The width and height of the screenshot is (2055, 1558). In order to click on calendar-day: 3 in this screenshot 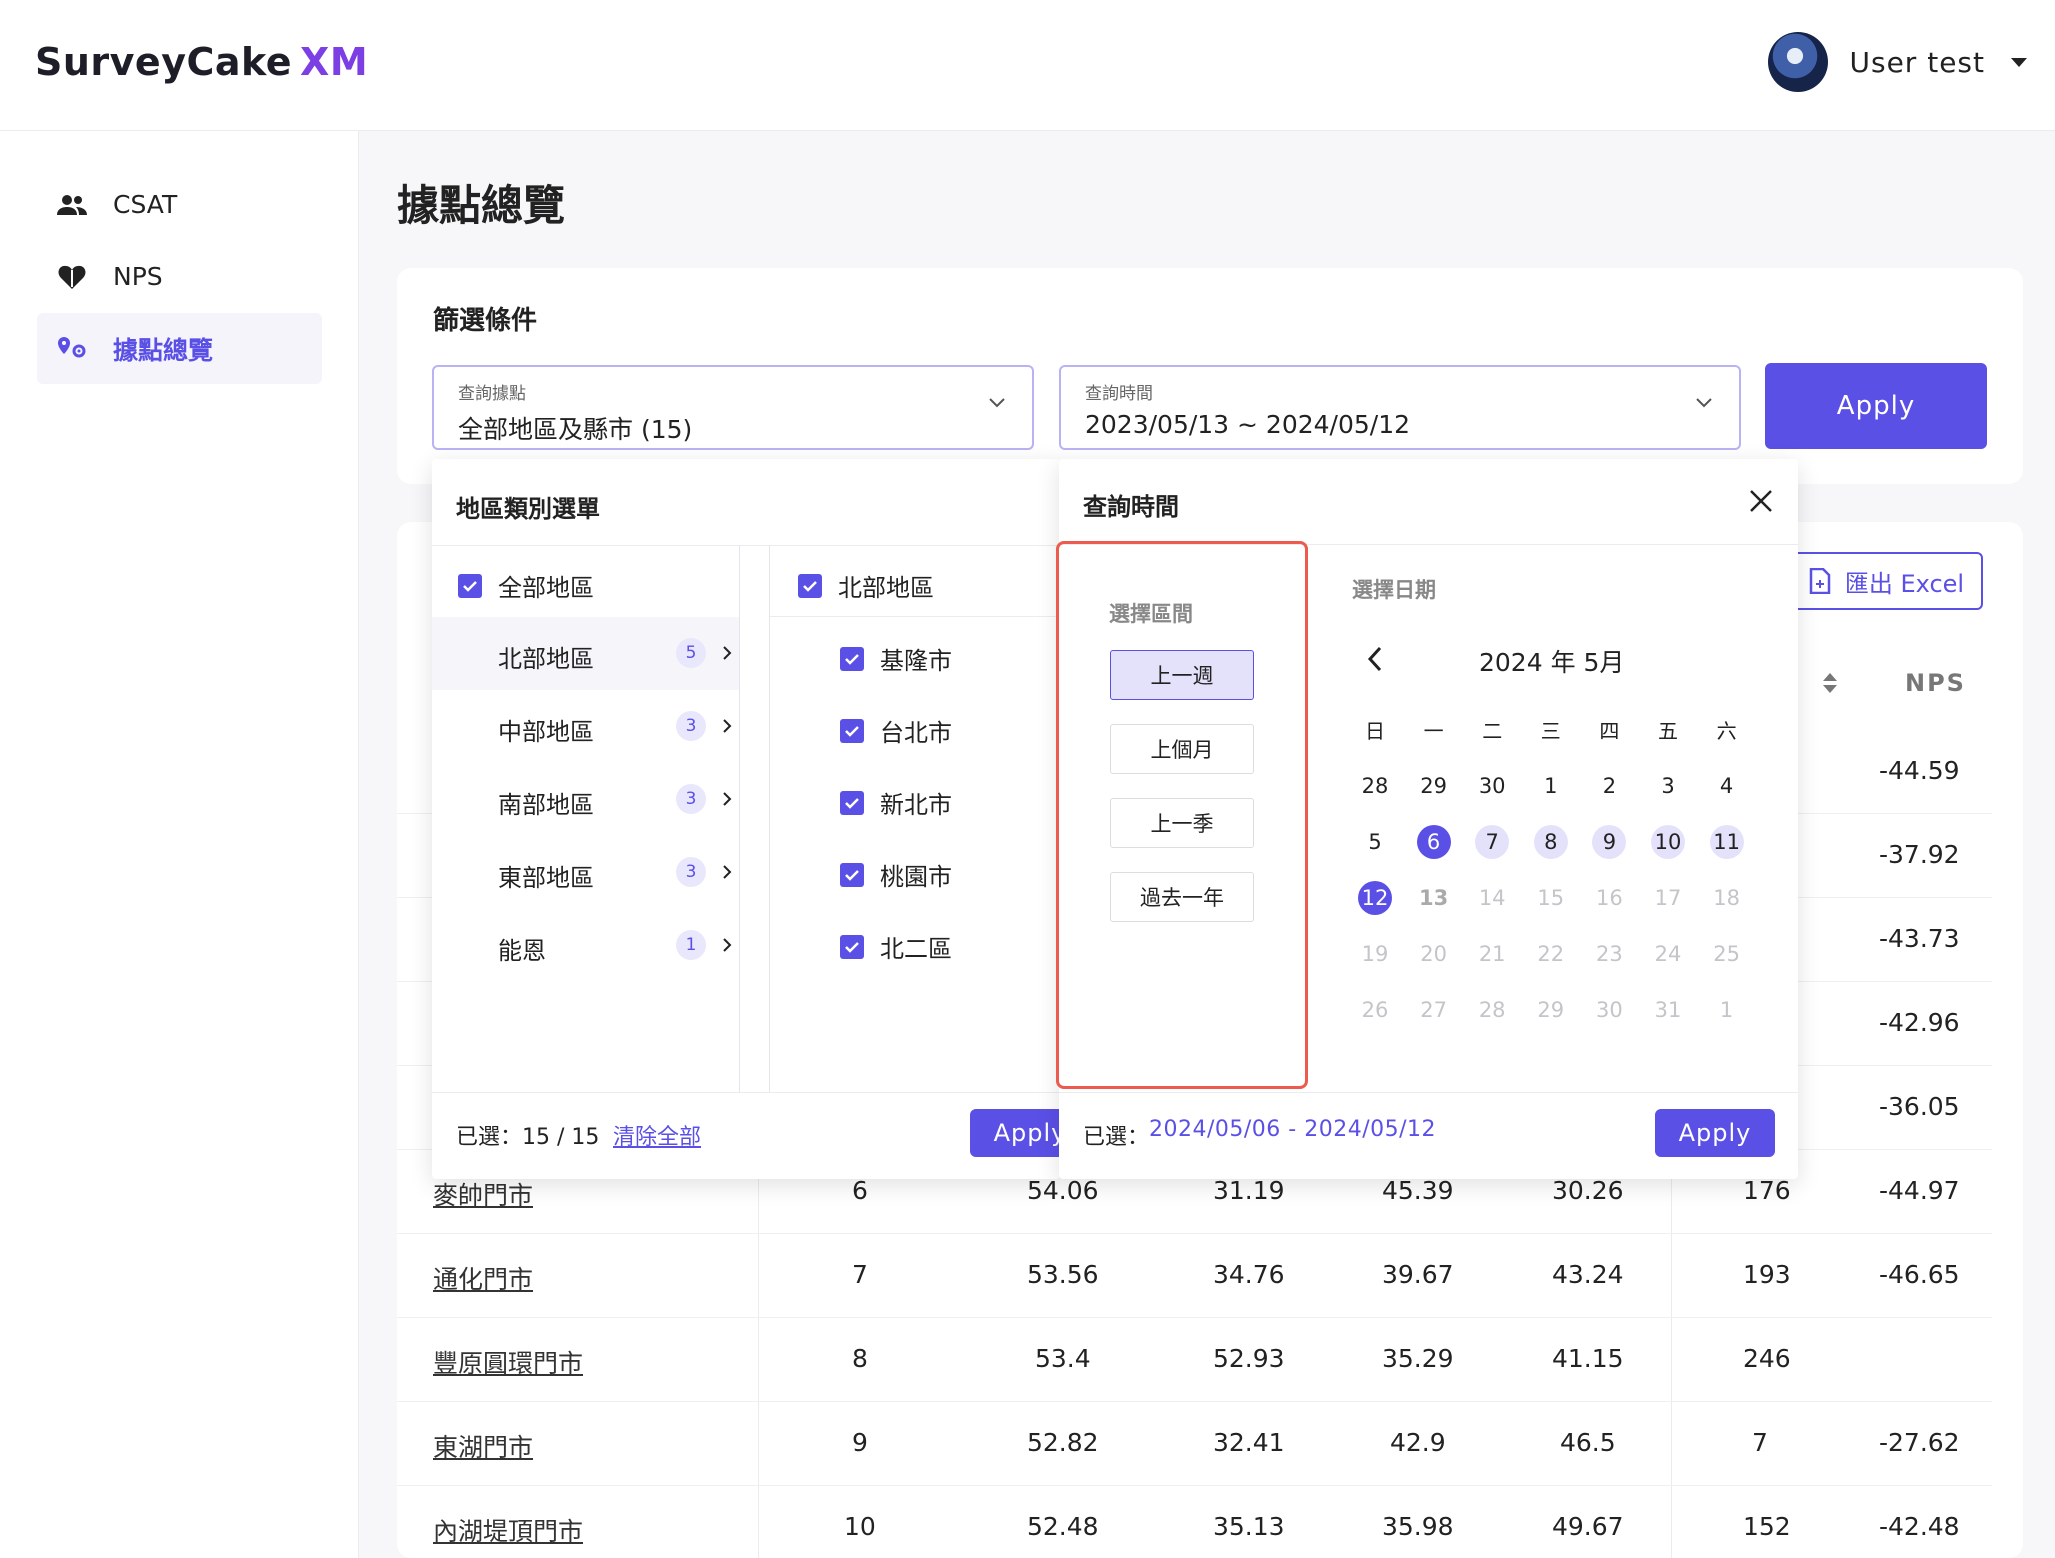, I will do `click(1668, 786)`.